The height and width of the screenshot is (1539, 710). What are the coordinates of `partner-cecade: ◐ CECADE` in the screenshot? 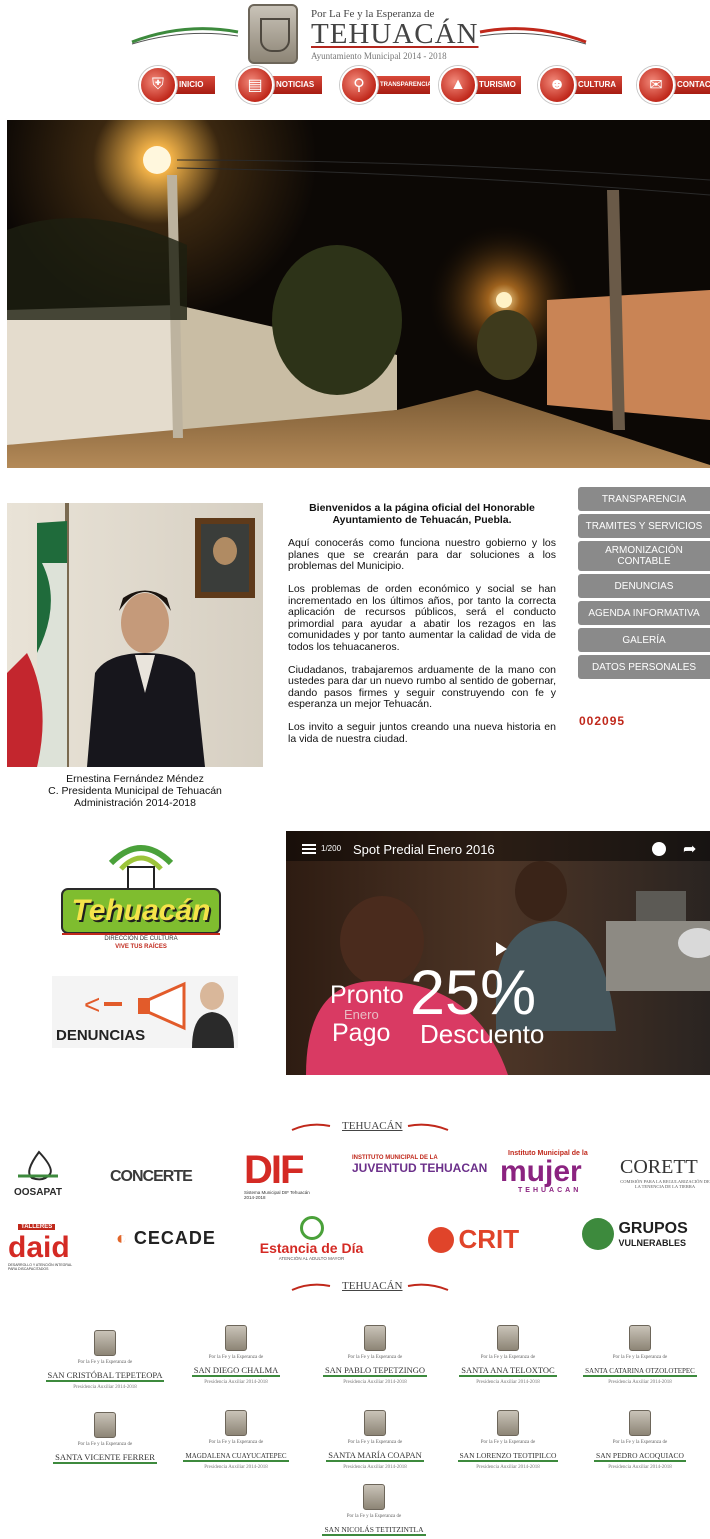 It's located at (166, 1238).